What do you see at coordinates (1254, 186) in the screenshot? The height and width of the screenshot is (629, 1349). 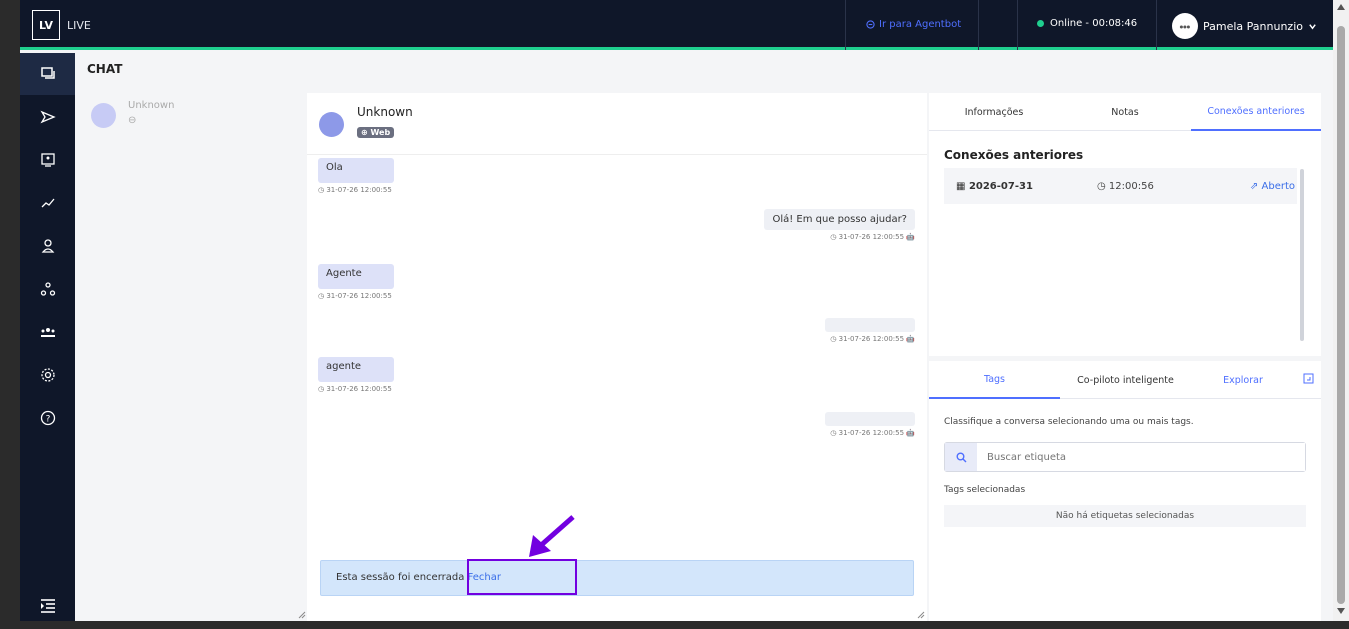 I see `external-link-icon: ⇗` at bounding box center [1254, 186].